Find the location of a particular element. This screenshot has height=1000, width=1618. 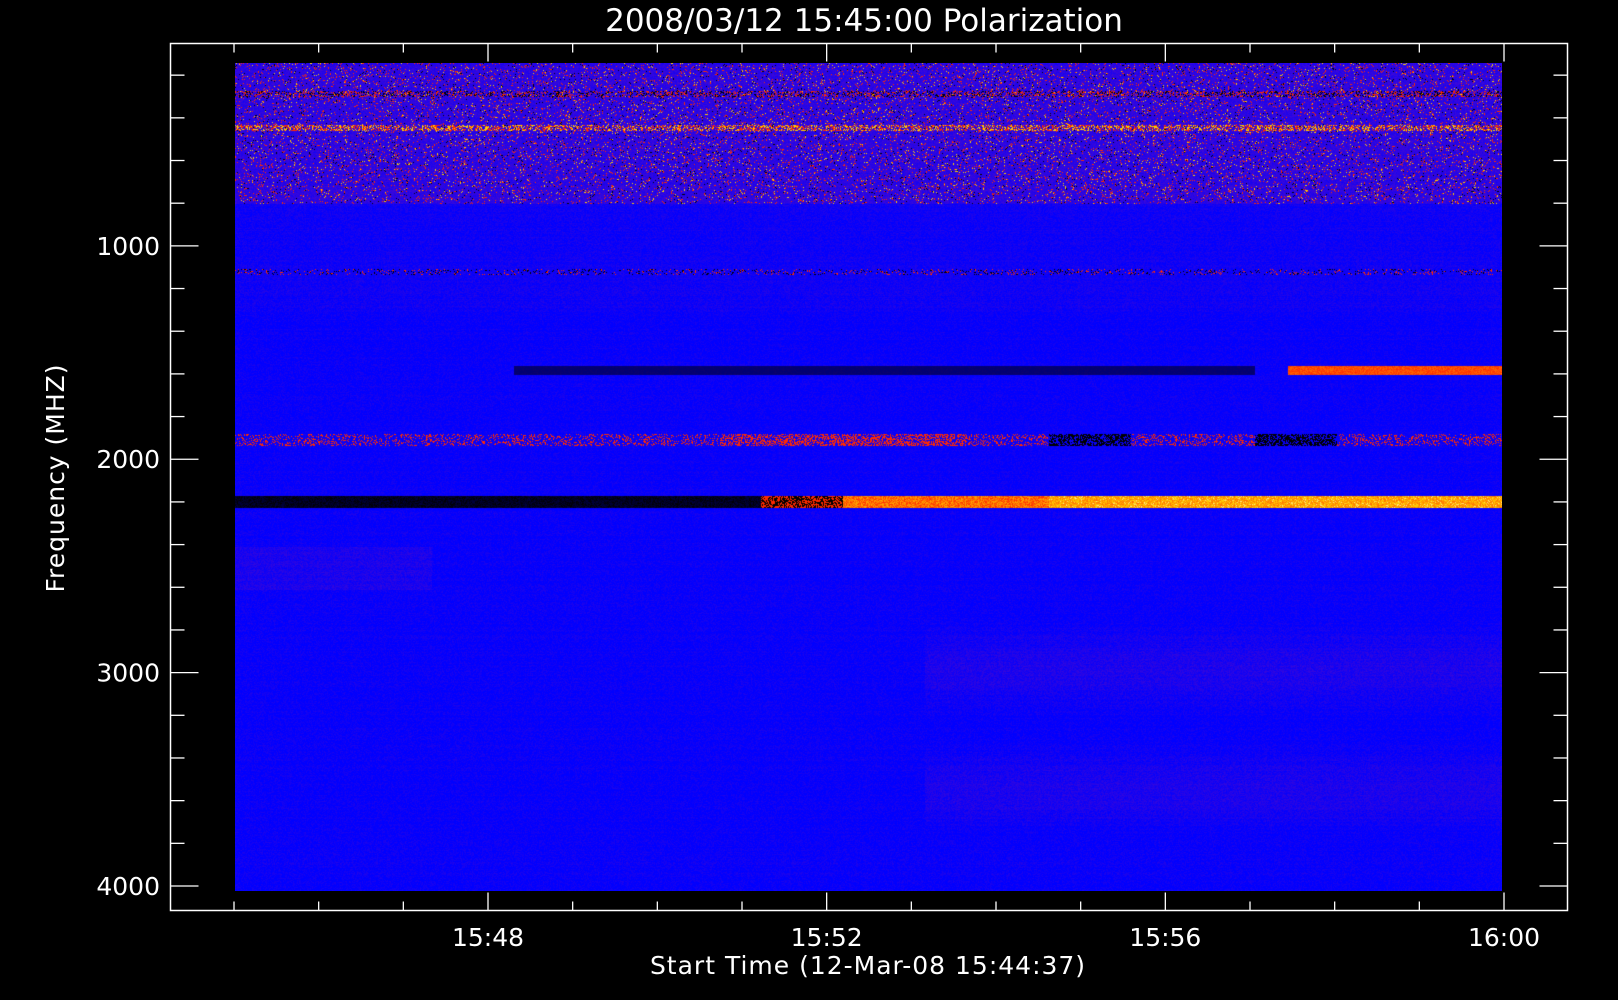

x-axis-label: Start Time (12-Mar-08 15:44:37) is located at coordinates (868, 965).